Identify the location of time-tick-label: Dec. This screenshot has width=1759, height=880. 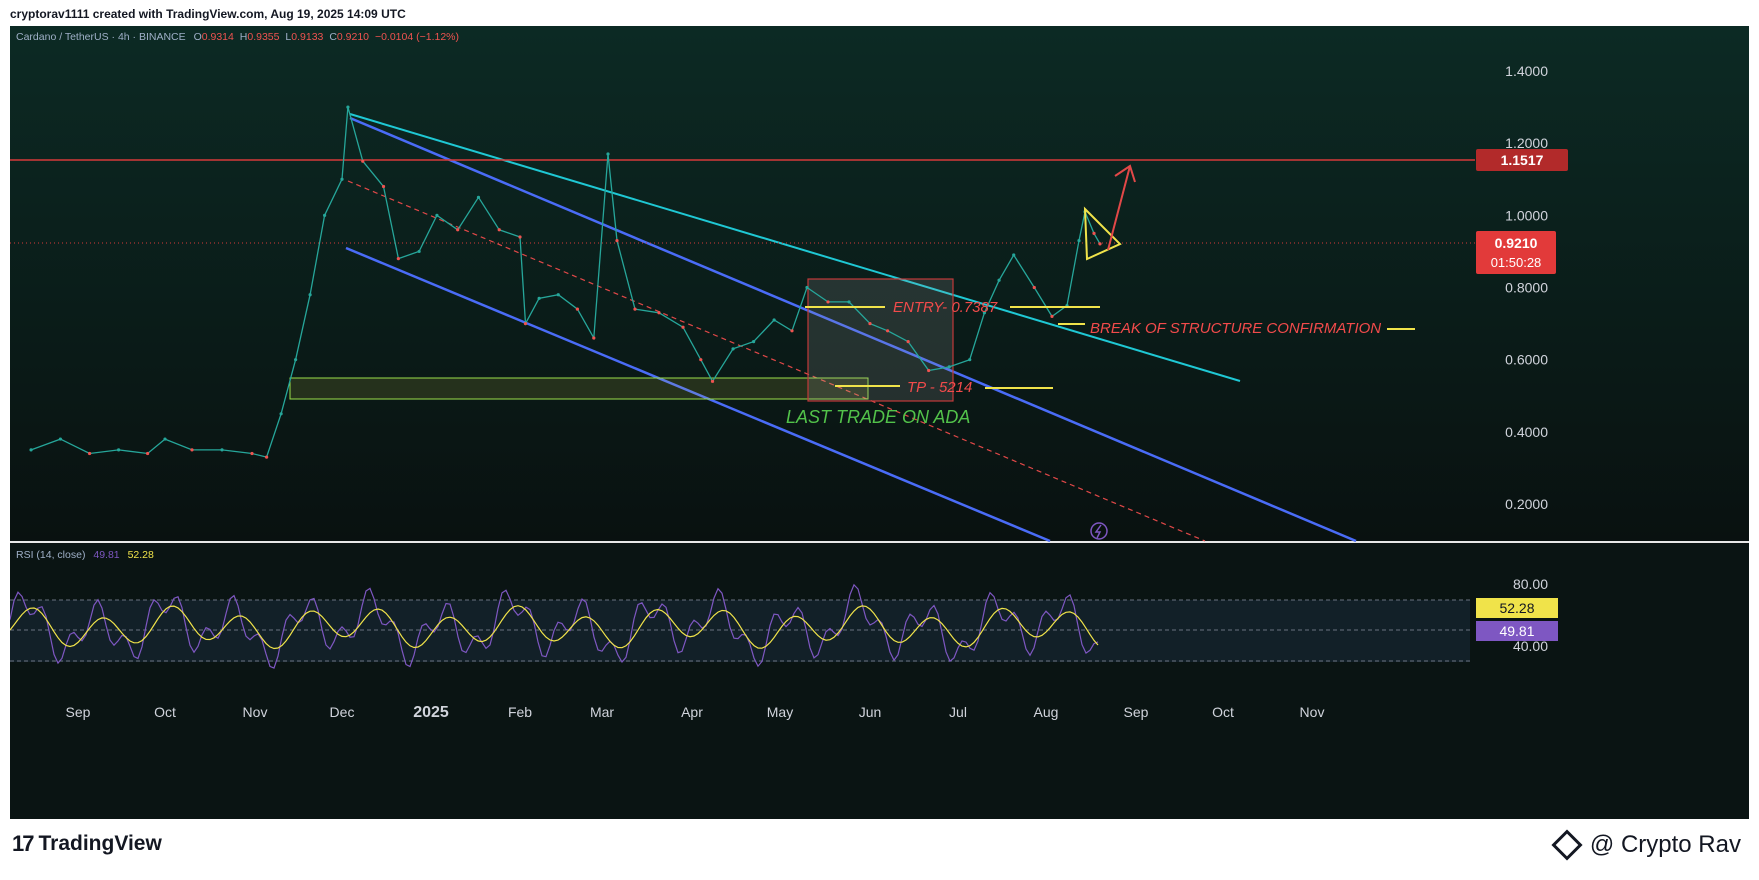
(342, 712).